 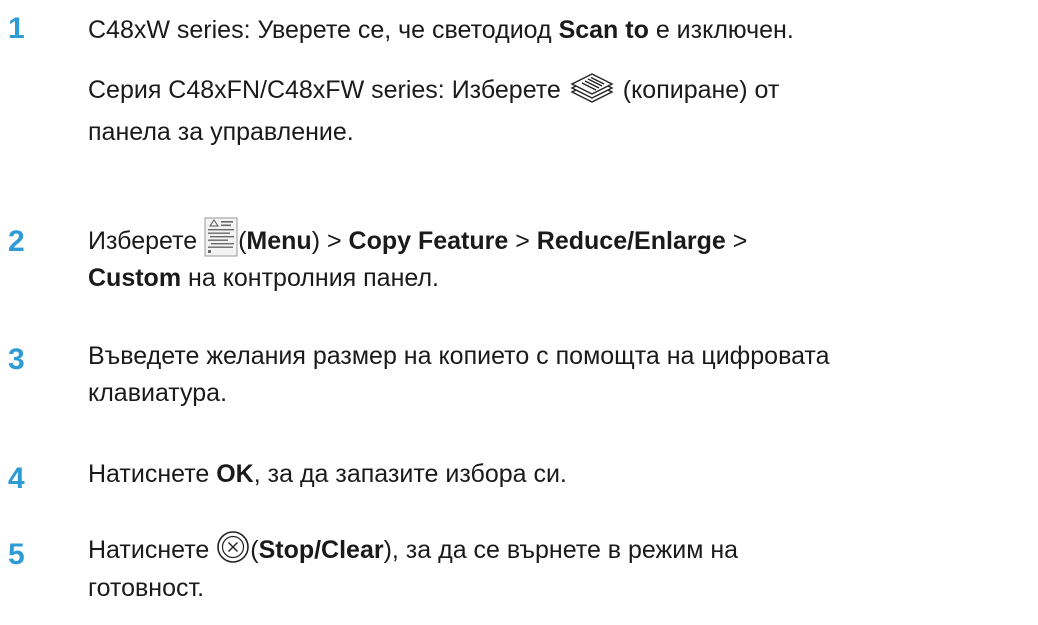 I want to click on step-number-4: 4, so click(x=16, y=478).